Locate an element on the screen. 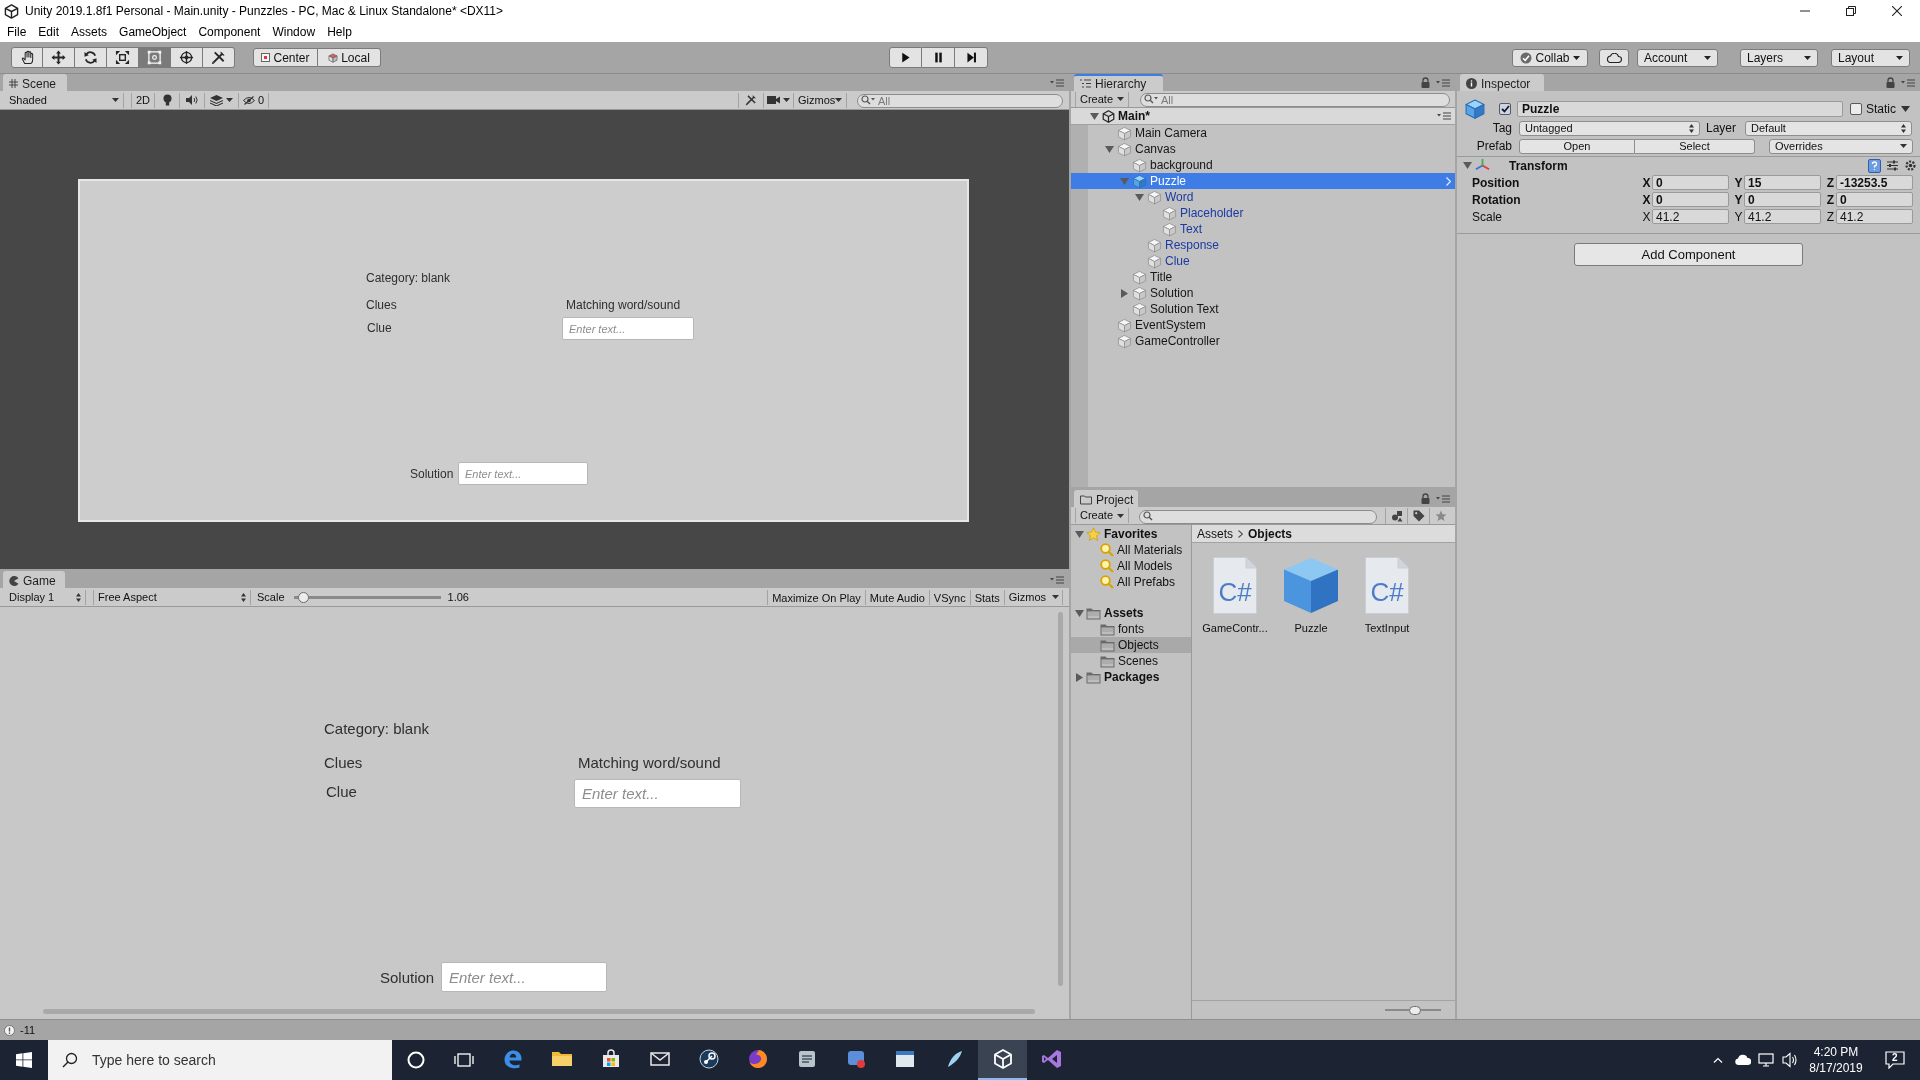 This screenshot has height=1080, width=1920. static-checkbox is located at coordinates (1856, 109).